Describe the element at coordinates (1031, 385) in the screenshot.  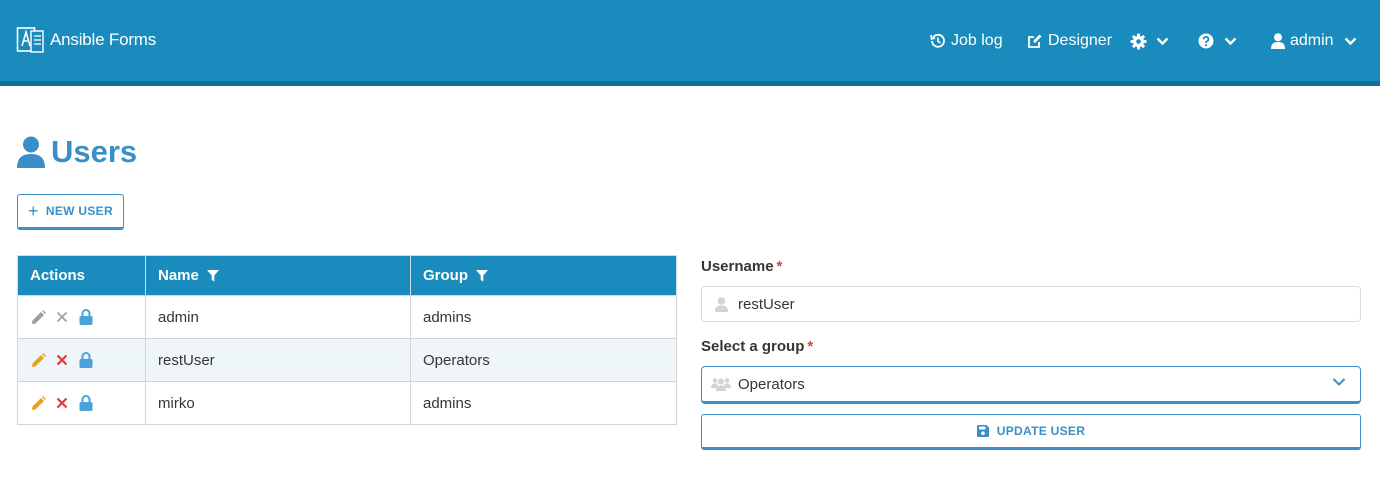
I see `group-select: Operators` at that location.